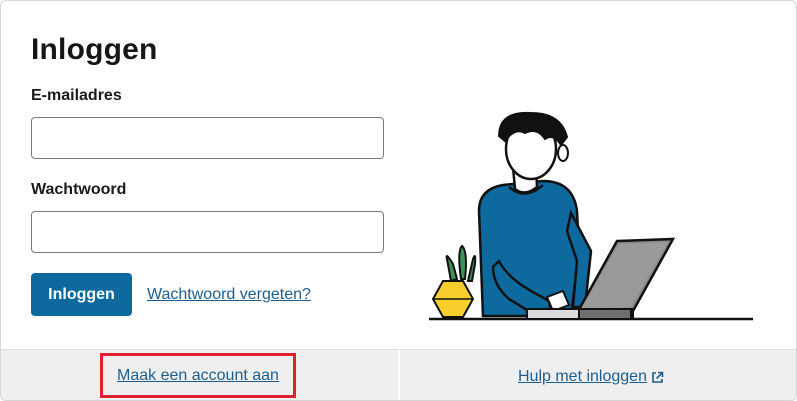  What do you see at coordinates (94, 49) in the screenshot?
I see `page-title: Inloggen` at bounding box center [94, 49].